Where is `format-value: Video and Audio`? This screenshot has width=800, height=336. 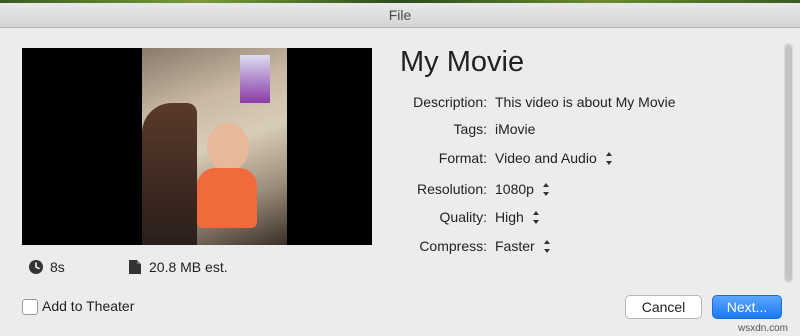
format-value: Video and Audio is located at coordinates (546, 158).